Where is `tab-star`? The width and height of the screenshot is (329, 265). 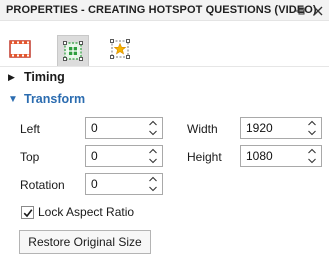
tab-star is located at coordinates (120, 49).